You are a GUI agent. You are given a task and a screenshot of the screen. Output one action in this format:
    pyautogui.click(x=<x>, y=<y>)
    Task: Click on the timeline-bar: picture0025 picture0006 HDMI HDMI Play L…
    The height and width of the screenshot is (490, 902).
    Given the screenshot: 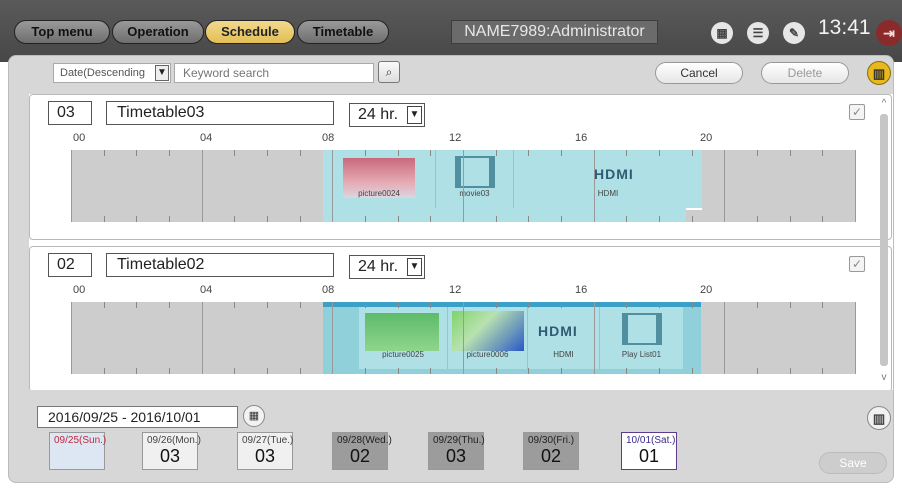 What is the action you would take?
    pyautogui.click(x=463, y=338)
    